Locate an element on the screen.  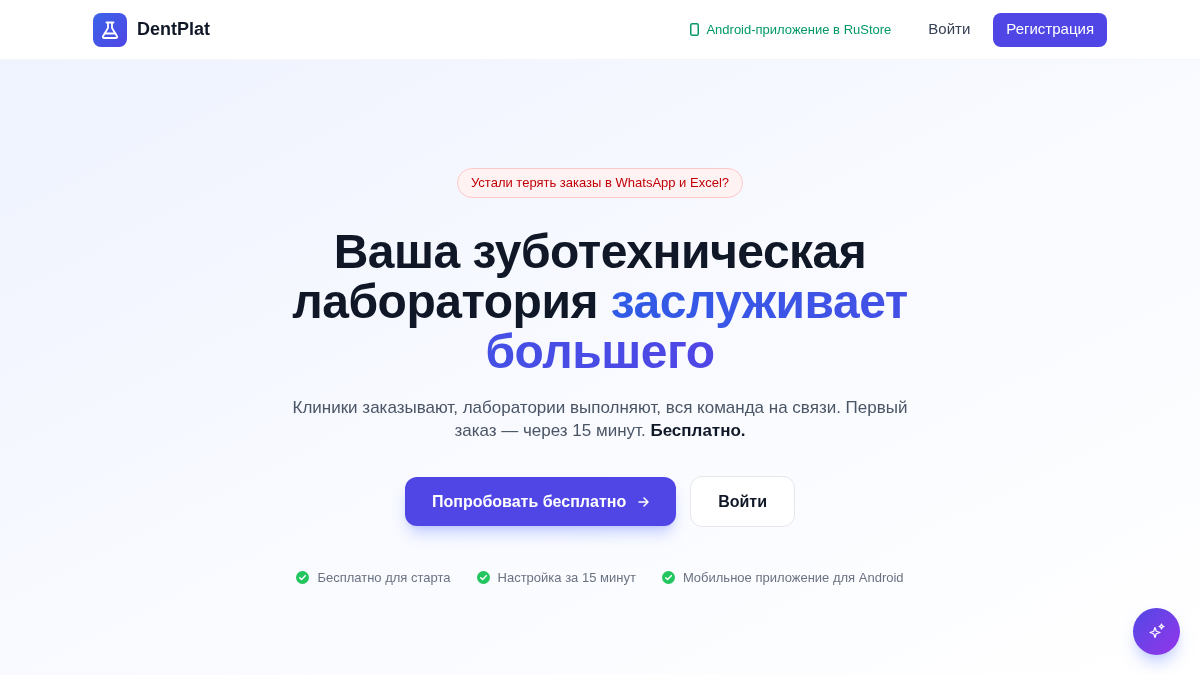
android-app-link: Android-приложение в RuStore is located at coordinates (791, 29).